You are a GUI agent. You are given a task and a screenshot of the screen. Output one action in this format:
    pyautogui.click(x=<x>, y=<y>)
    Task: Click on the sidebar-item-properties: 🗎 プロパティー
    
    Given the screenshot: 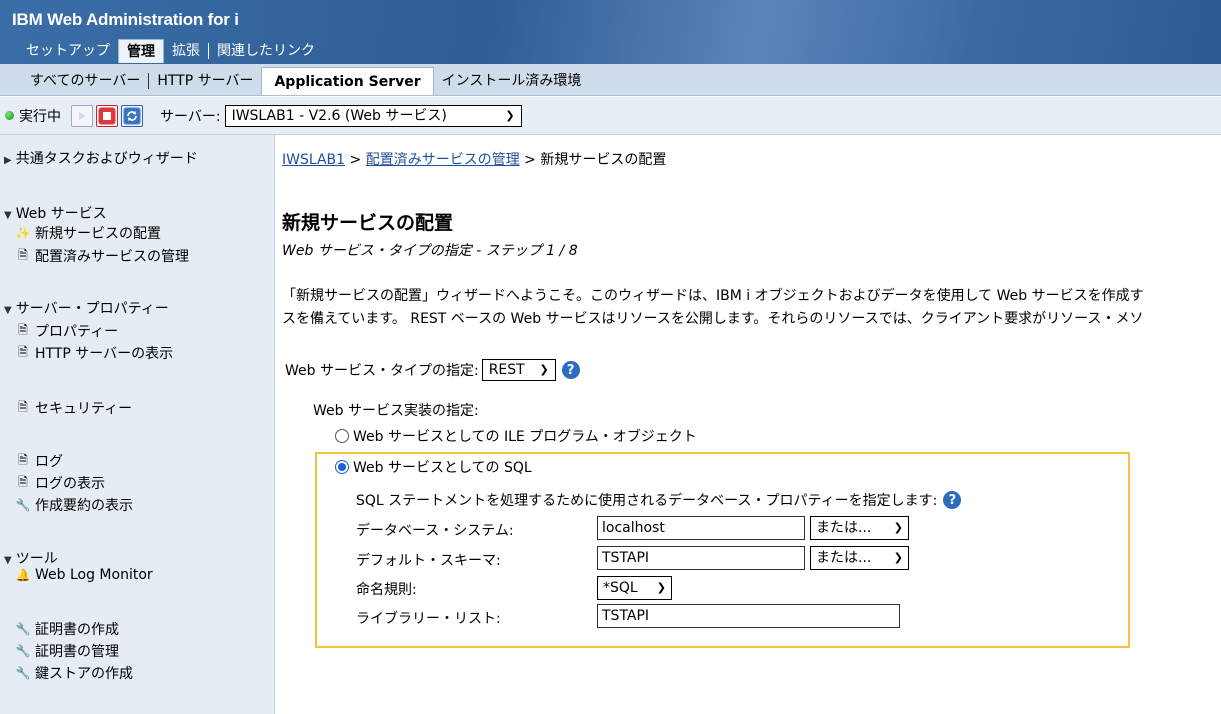 What is the action you would take?
    pyautogui.click(x=67, y=331)
    